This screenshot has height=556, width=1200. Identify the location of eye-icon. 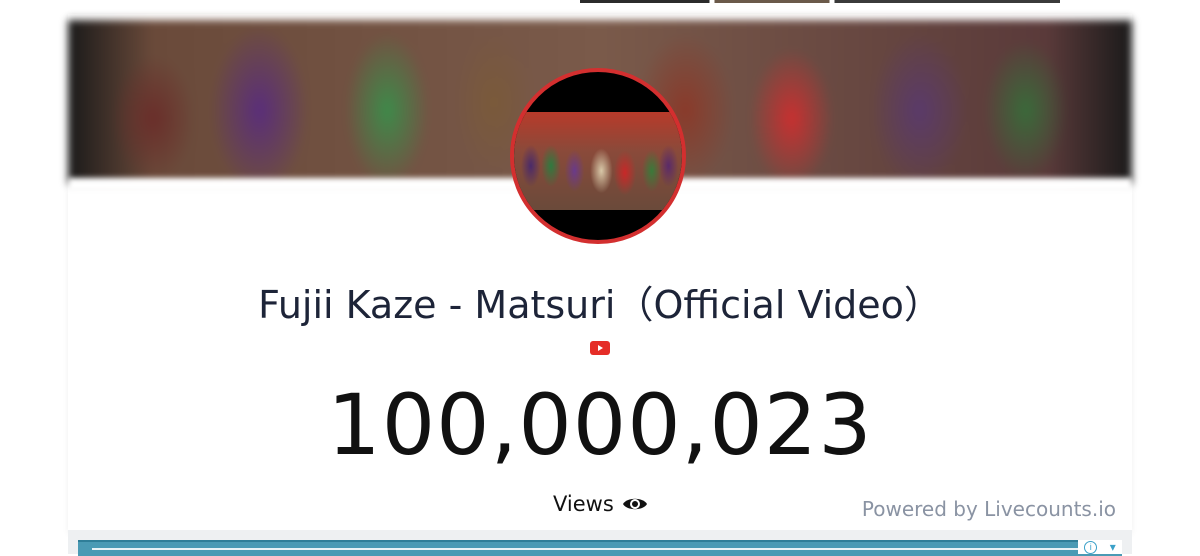
(634, 504).